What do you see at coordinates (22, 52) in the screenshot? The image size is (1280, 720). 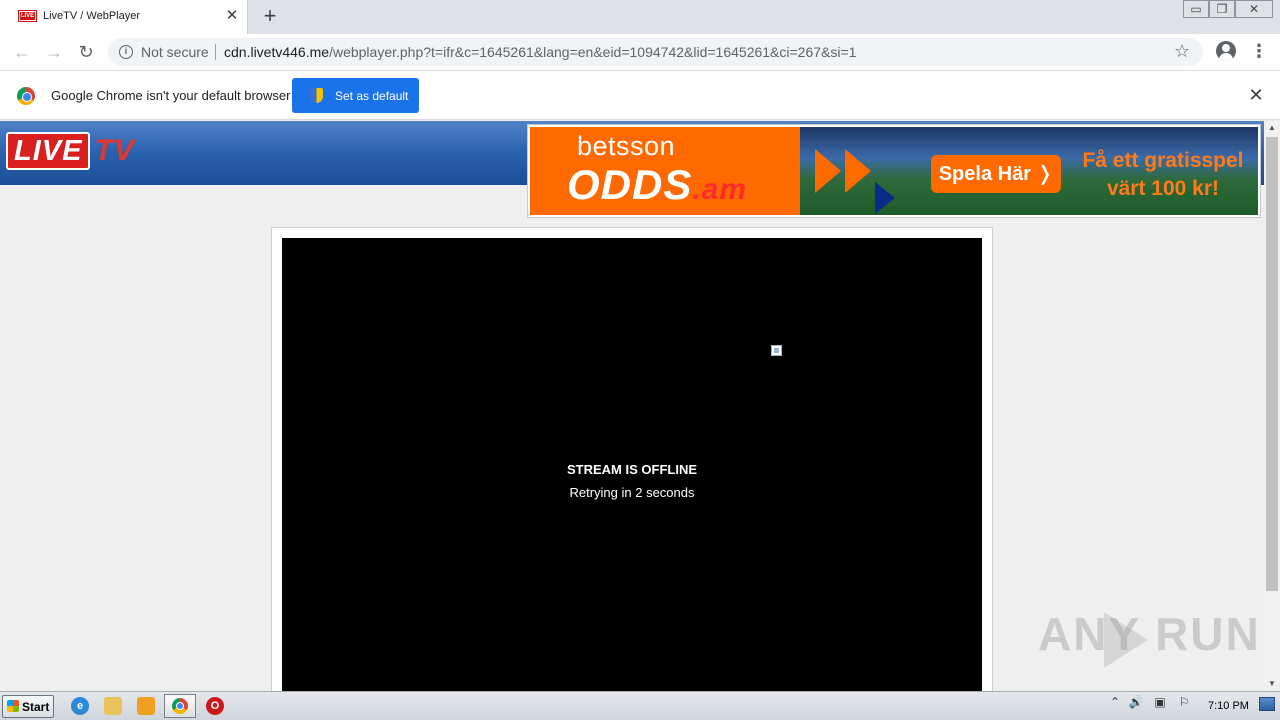 I see `back-arrow-icon: ←` at bounding box center [22, 52].